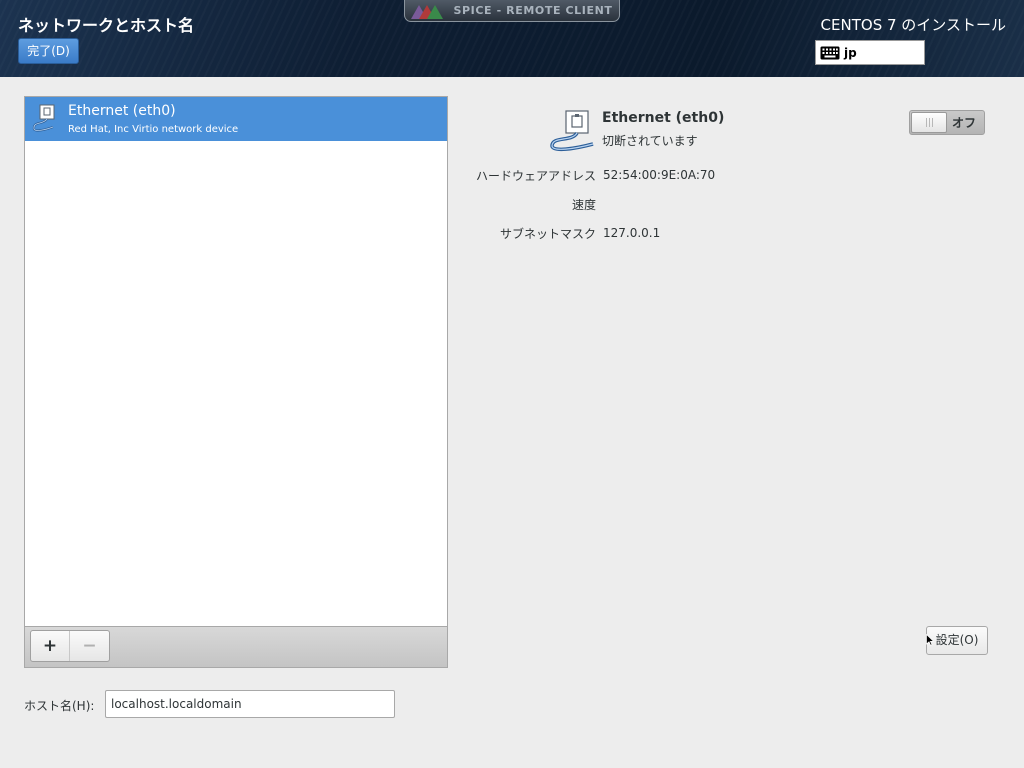 Image resolution: width=1024 pixels, height=768 pixels. Describe the element at coordinates (547, 234) in the screenshot. I see `subnet-mask-label: サブネットマスク` at that location.